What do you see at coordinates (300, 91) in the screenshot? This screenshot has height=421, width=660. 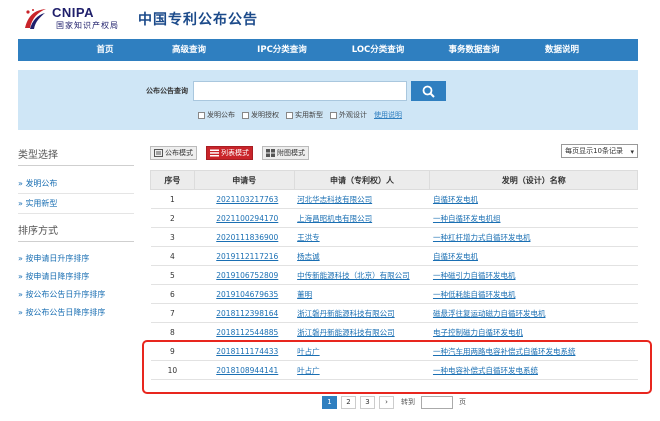 I see `search-input` at bounding box center [300, 91].